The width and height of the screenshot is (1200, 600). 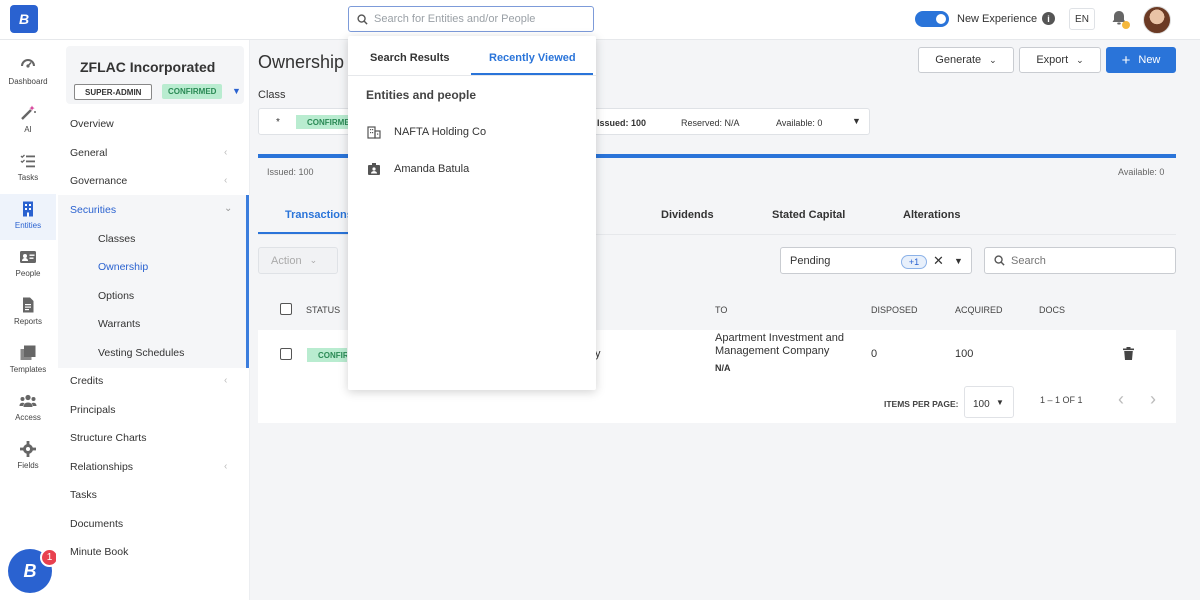 What do you see at coordinates (721, 310) in the screenshot?
I see `header-to: TO` at bounding box center [721, 310].